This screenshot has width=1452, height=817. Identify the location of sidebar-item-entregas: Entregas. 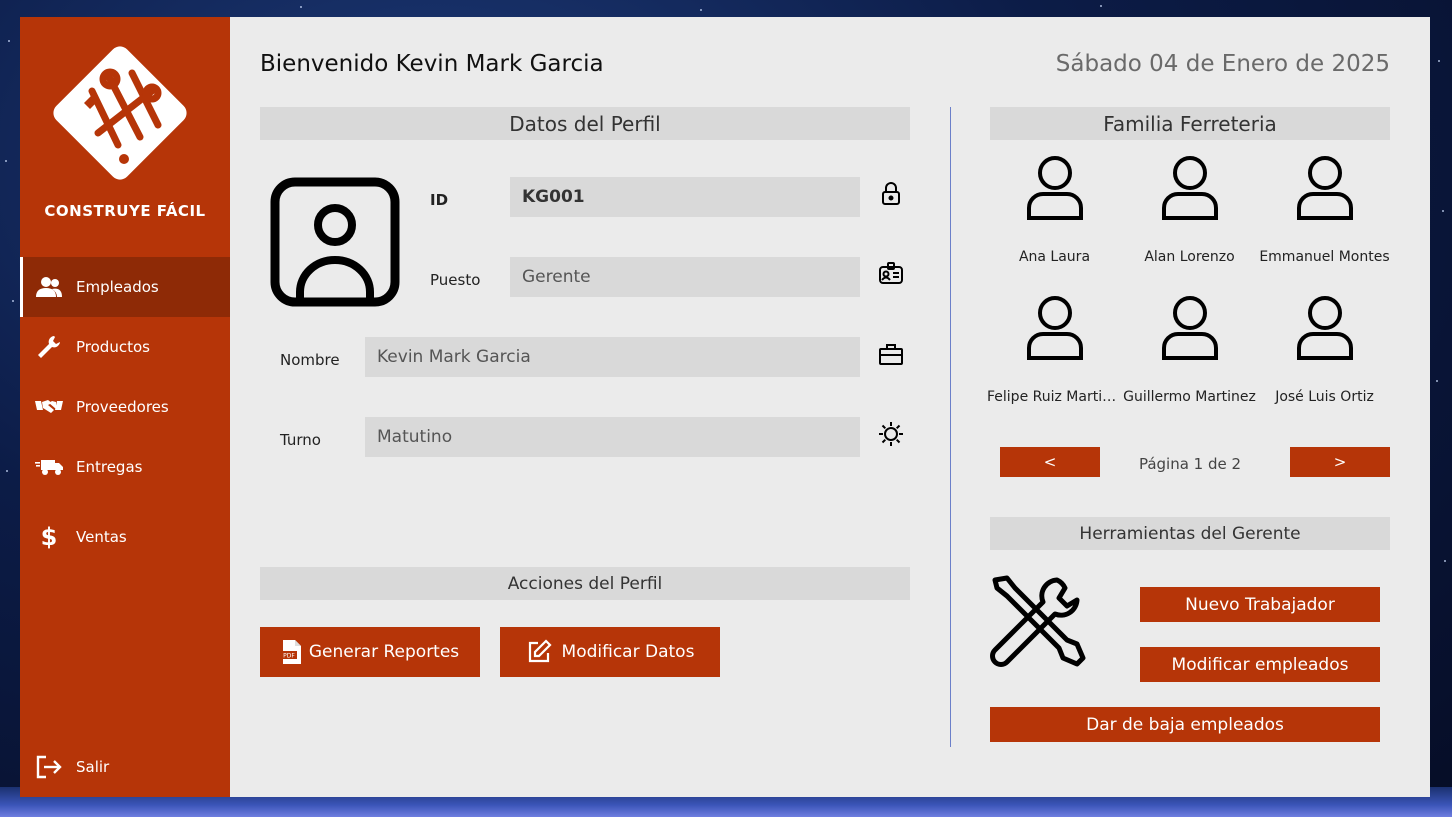
(125, 467).